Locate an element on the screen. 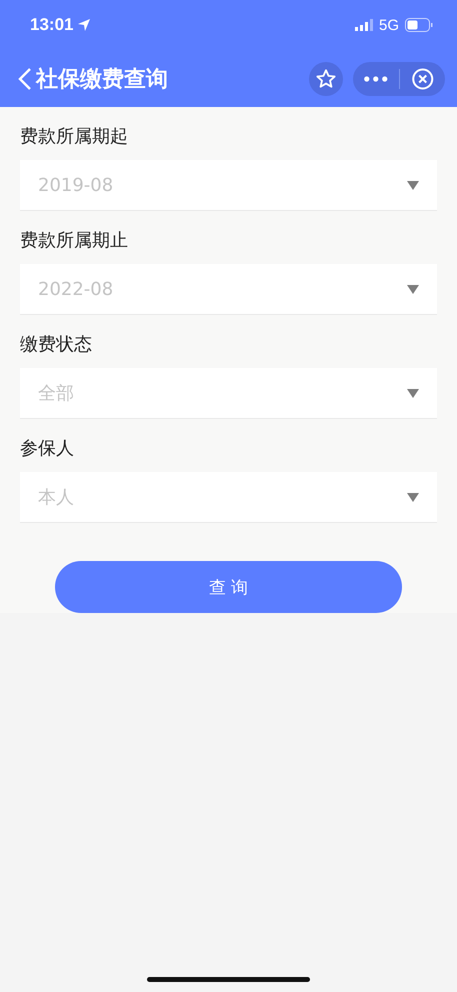 Image resolution: width=457 pixels, height=992 pixels. select-field: 2019-08 is located at coordinates (228, 185).